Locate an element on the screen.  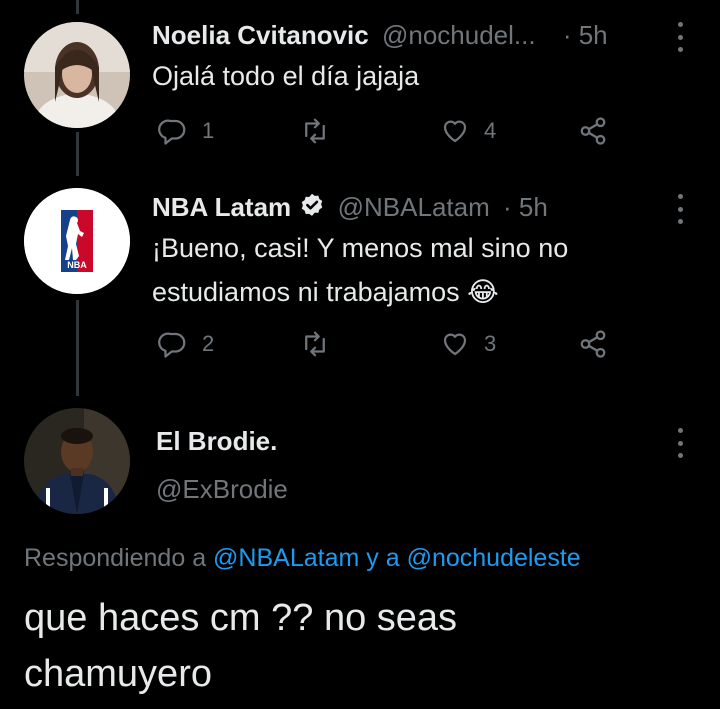
tweet-header: NBA Latam @NBALatam · 5h is located at coordinates (350, 207).